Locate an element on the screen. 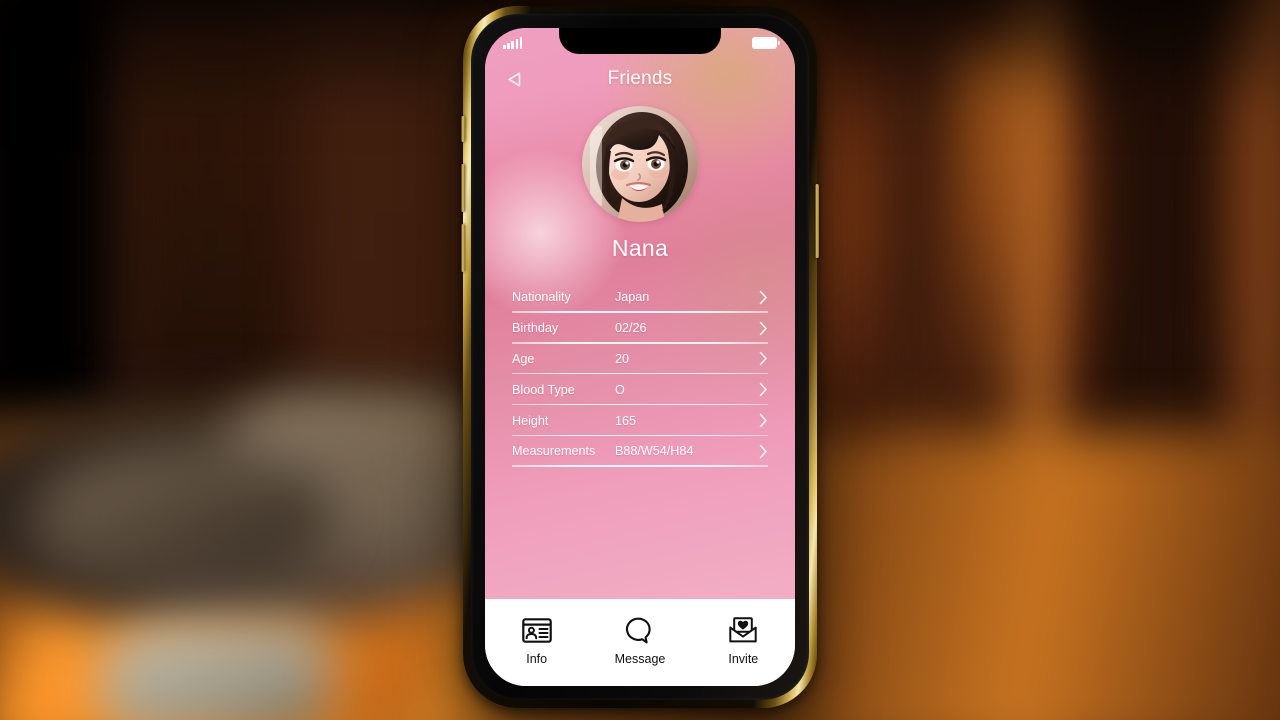 The image size is (1280, 720). display-notch is located at coordinates (640, 41).